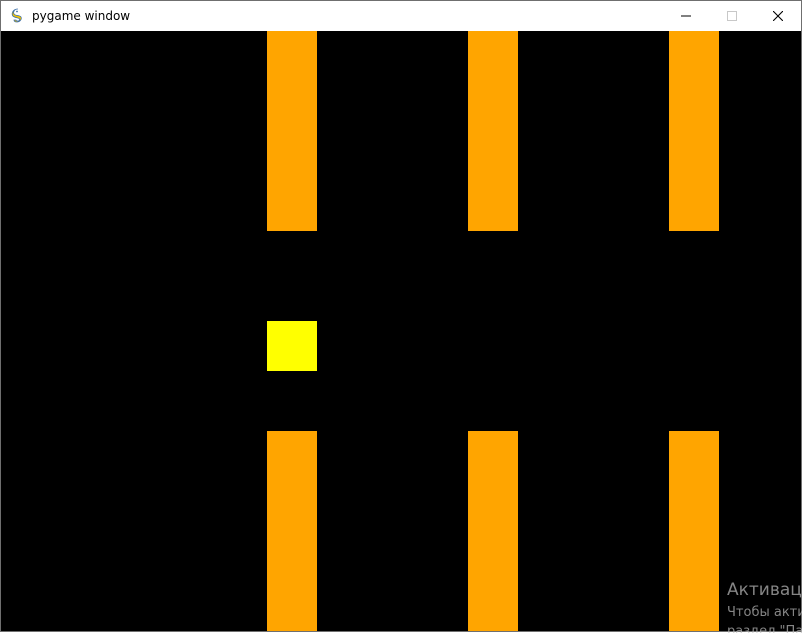 The width and height of the screenshot is (802, 633). What do you see at coordinates (764, 612) in the screenshot?
I see `watermark-line-1: Чтобы акти` at bounding box center [764, 612].